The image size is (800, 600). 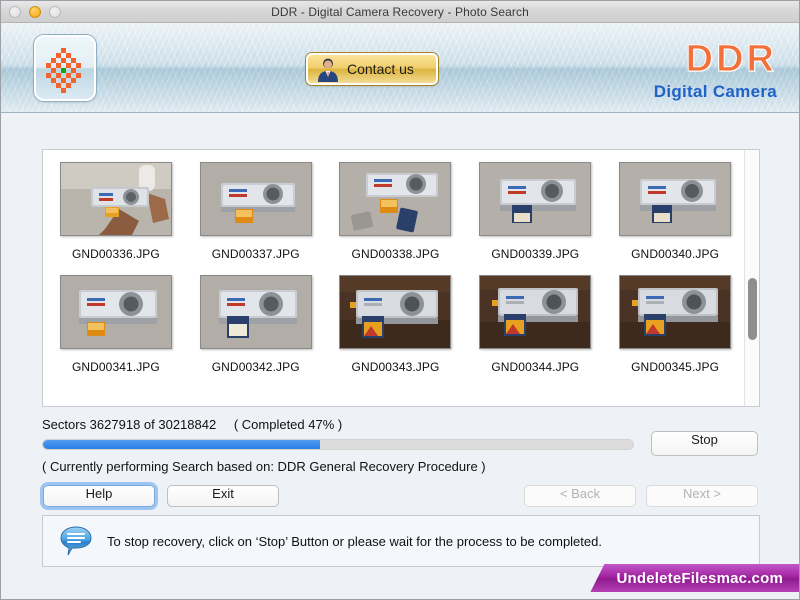 What do you see at coordinates (255, 254) in the screenshot?
I see `photo-filename: GND00337.JPG` at bounding box center [255, 254].